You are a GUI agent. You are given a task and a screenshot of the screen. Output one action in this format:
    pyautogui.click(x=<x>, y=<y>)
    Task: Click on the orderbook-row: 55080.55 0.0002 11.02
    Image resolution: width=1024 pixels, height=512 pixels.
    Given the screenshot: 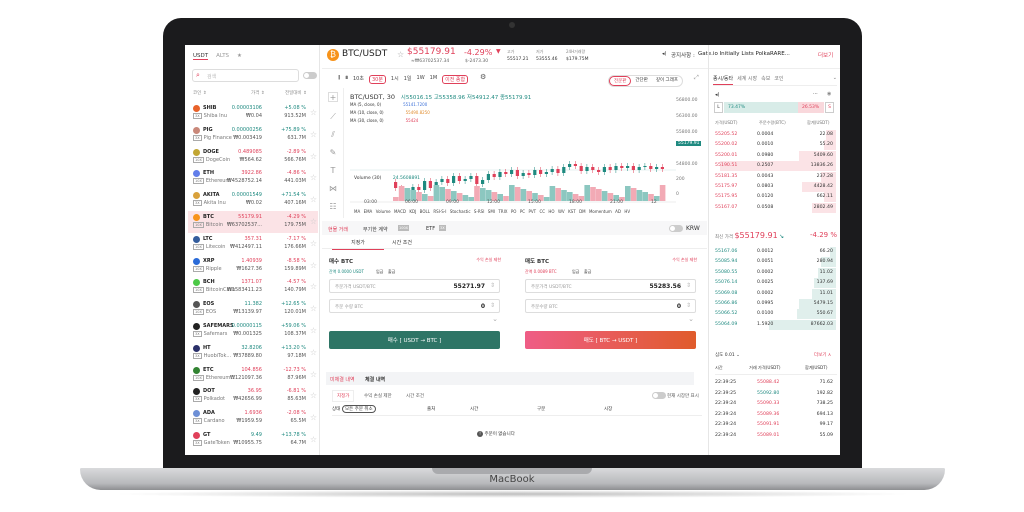 What is the action you would take?
    pyautogui.click(x=774, y=272)
    